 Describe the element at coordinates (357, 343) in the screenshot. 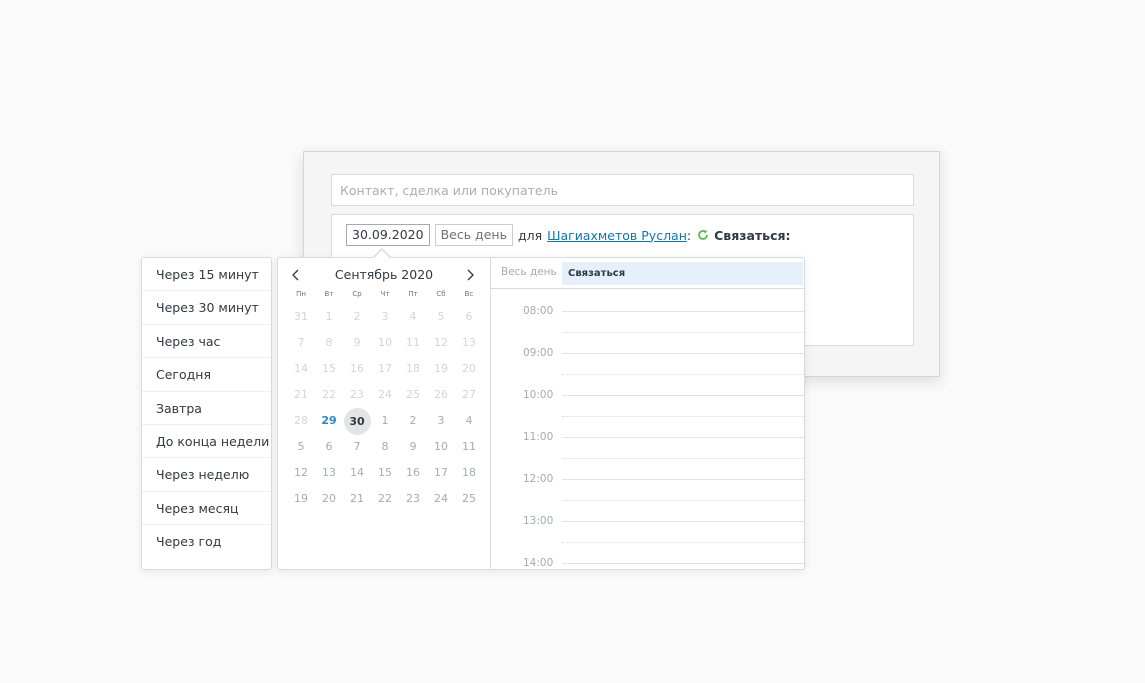

I see `calendar-day-disabled: 9` at that location.